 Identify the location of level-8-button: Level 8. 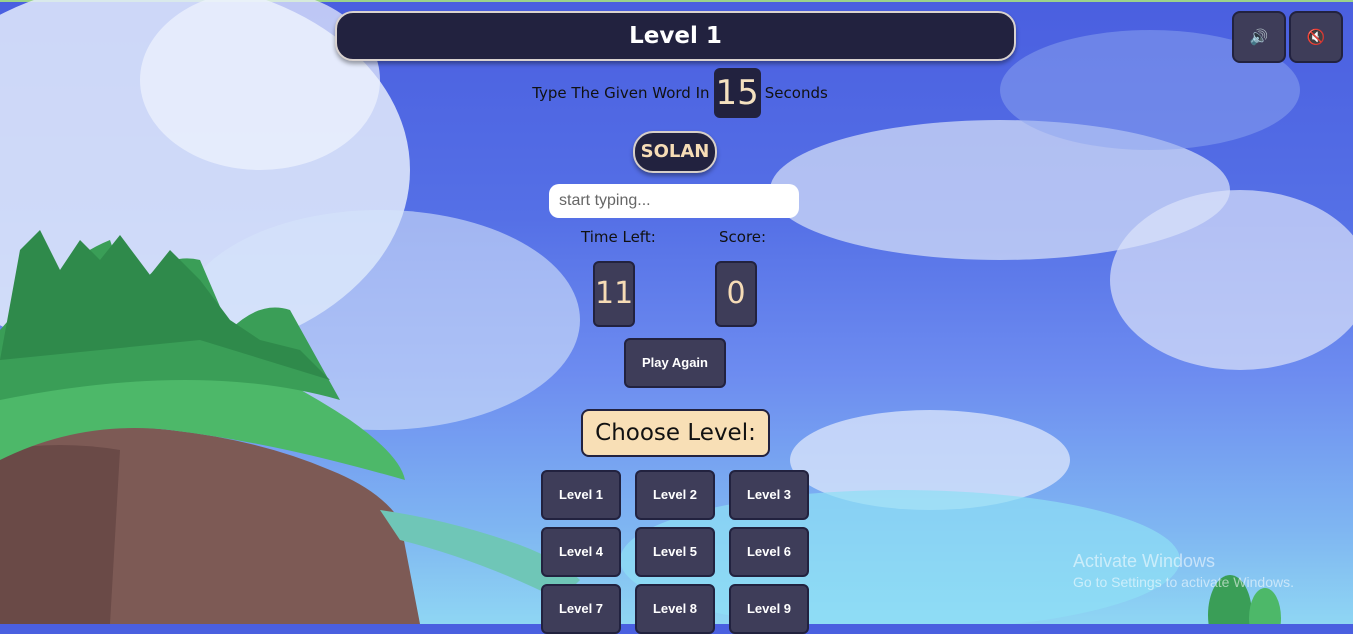
(675, 609).